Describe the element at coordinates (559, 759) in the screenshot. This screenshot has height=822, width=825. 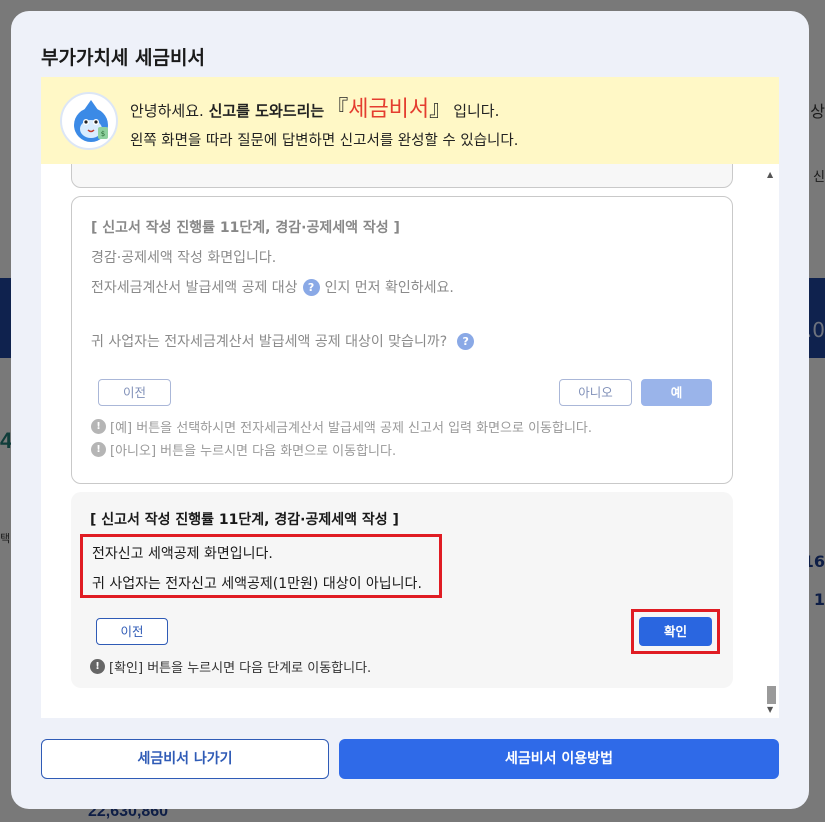
I see `assistant-guide-button: 세금비서 이용방법` at that location.